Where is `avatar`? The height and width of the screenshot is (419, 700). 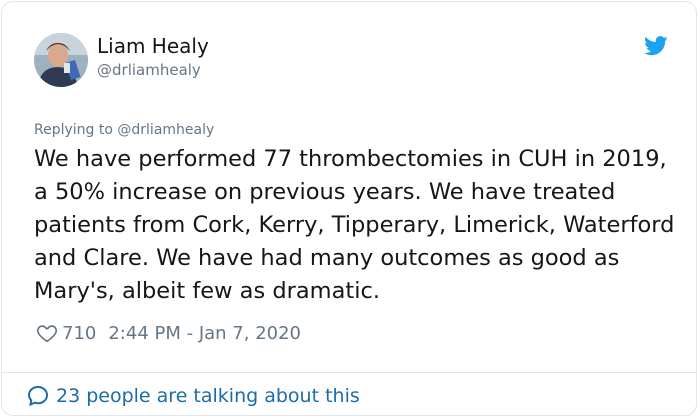
avatar is located at coordinates (61, 60).